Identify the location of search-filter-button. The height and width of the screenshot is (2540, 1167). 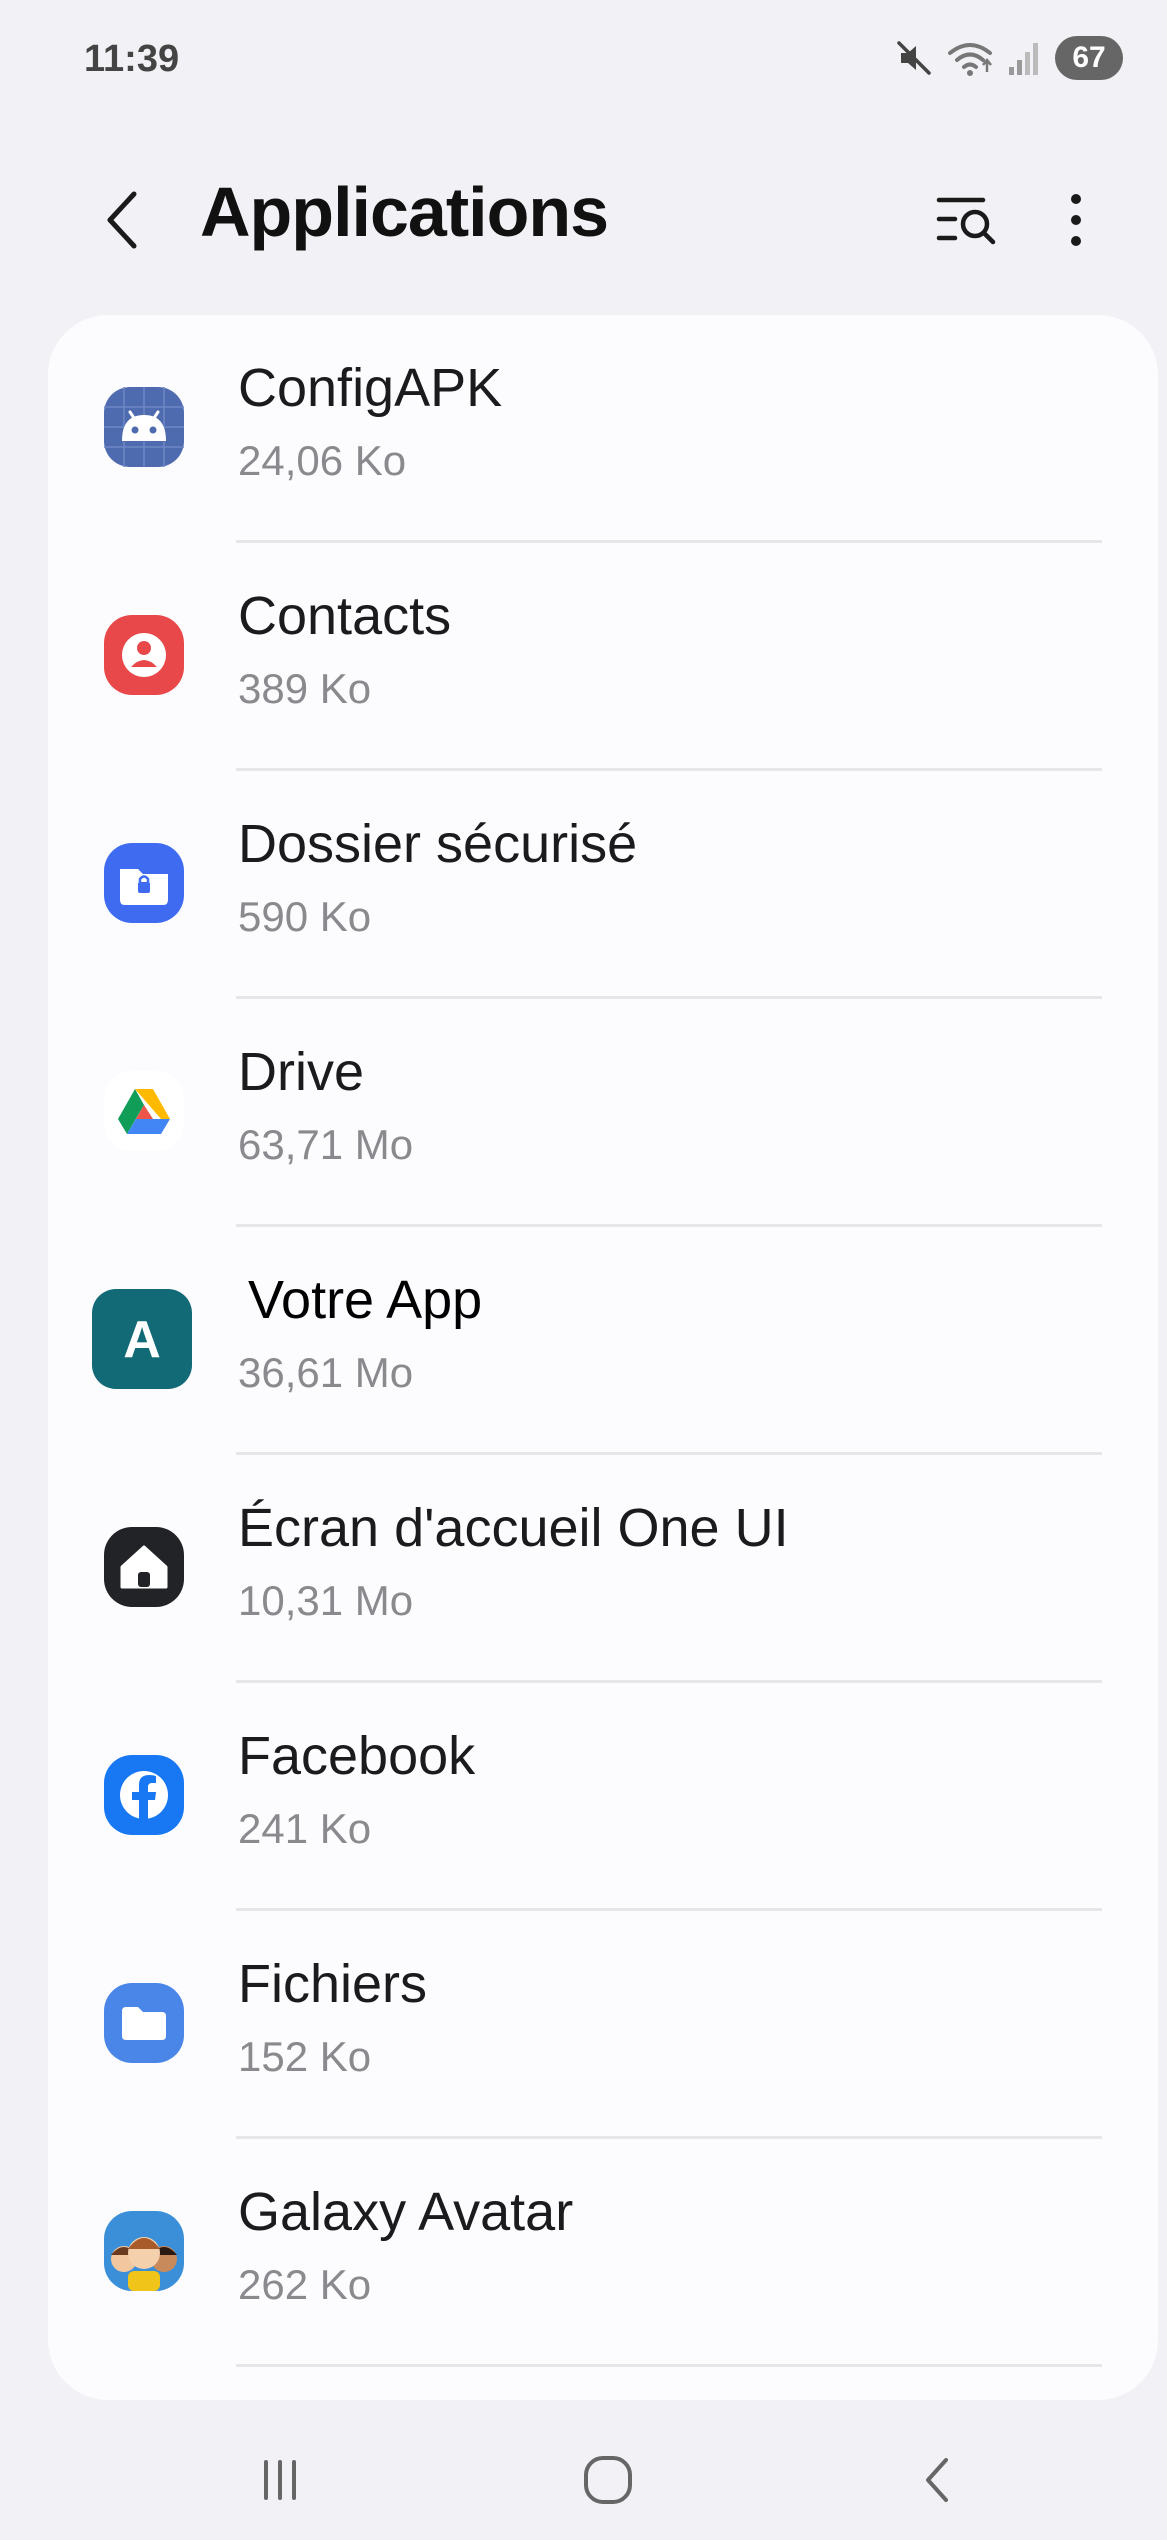
(968, 220).